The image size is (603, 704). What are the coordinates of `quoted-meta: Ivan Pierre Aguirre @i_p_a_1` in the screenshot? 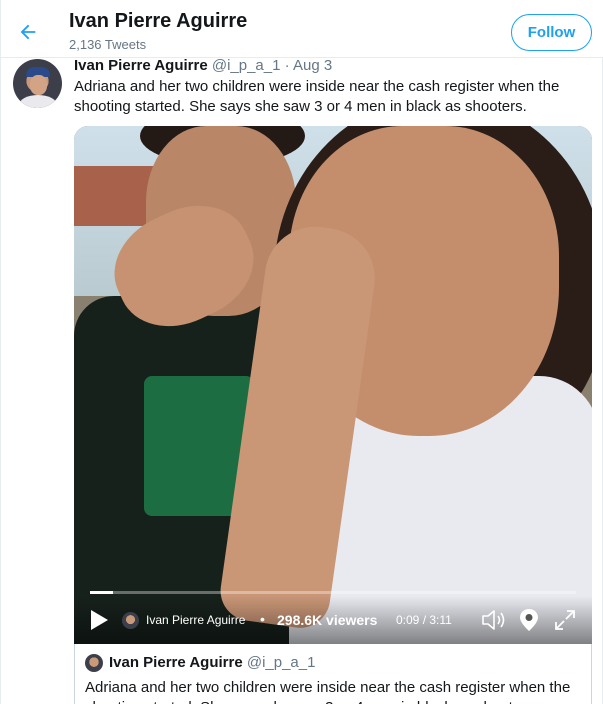 It's located at (212, 662).